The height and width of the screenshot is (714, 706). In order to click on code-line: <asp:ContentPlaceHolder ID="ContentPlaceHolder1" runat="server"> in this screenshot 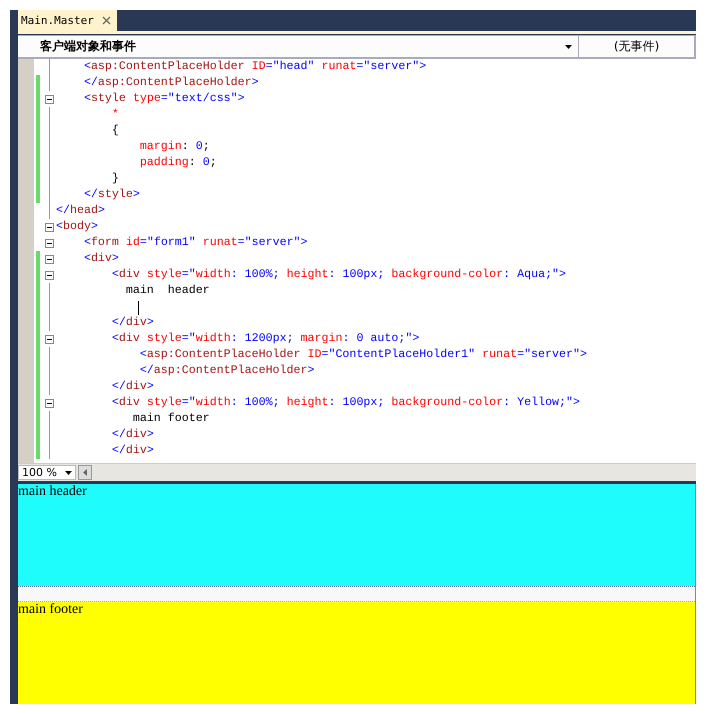, I will do `click(362, 355)`.